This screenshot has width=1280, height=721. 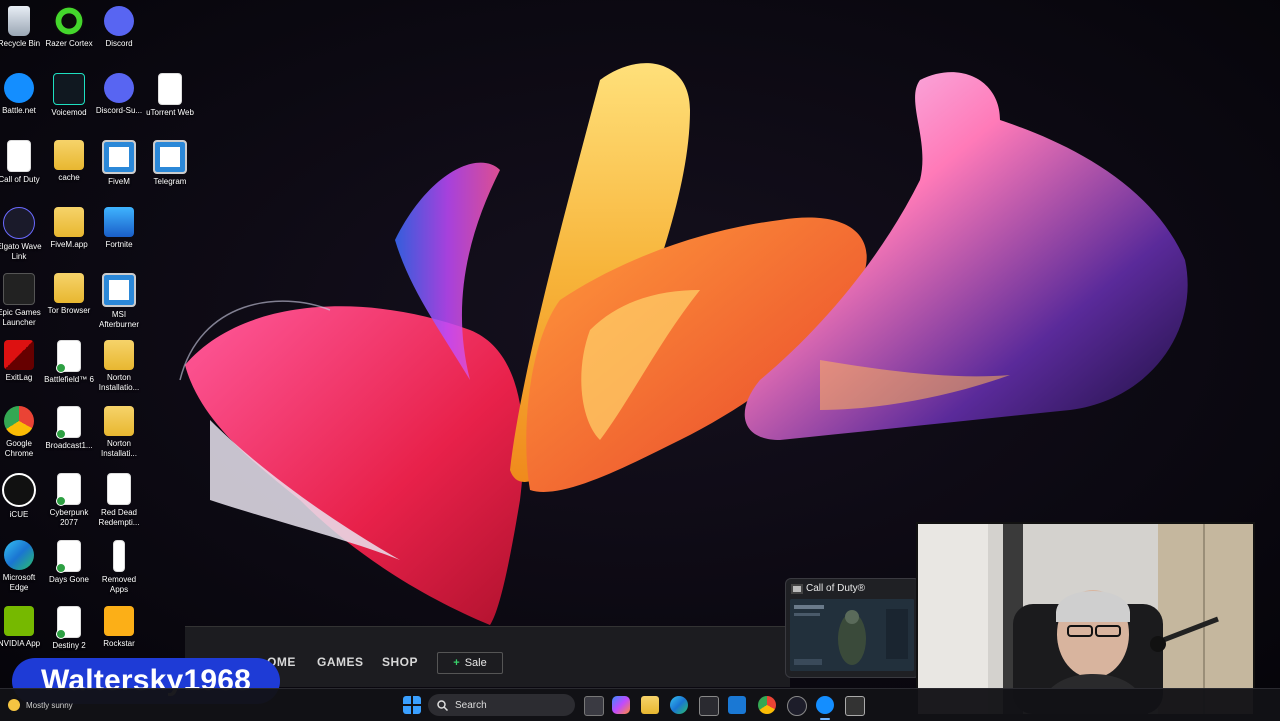 I want to click on desktop-icon-exitlag: ExitLag, so click(x=22, y=361).